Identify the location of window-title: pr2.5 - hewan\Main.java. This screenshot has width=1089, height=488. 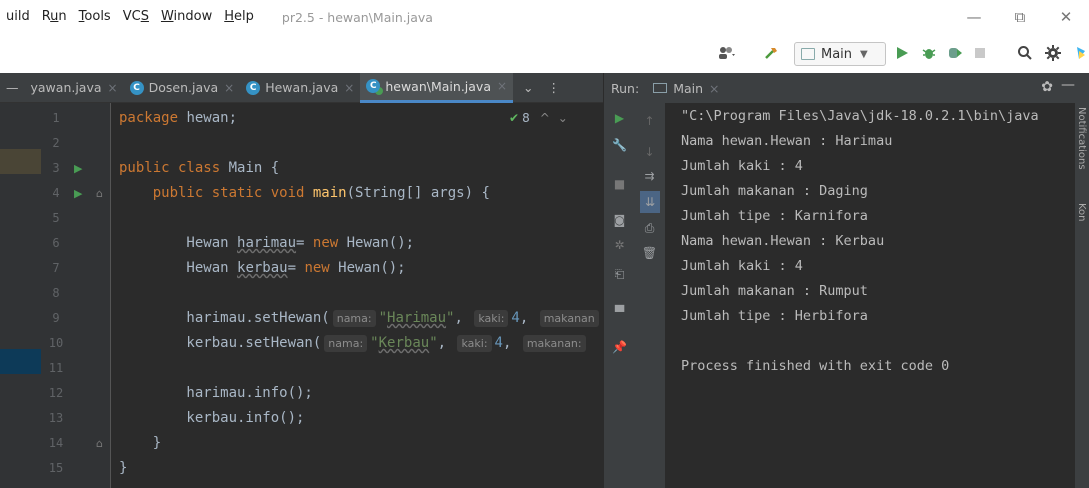
(357, 17).